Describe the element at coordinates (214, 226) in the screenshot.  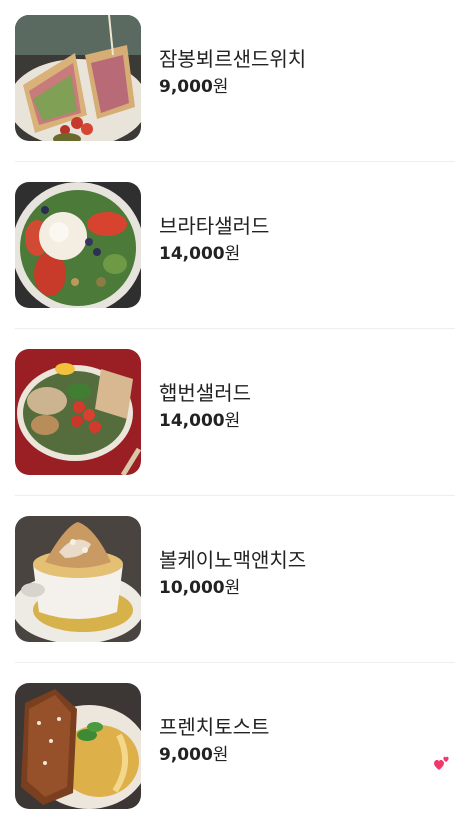
I see `menu-item-name: 브라타샐러드` at that location.